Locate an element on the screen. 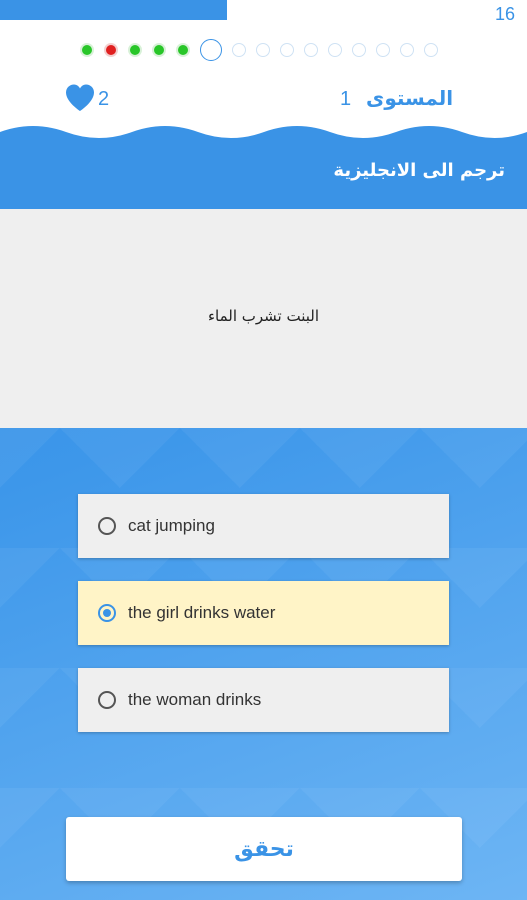  check-button: تحقق is located at coordinates (264, 849).